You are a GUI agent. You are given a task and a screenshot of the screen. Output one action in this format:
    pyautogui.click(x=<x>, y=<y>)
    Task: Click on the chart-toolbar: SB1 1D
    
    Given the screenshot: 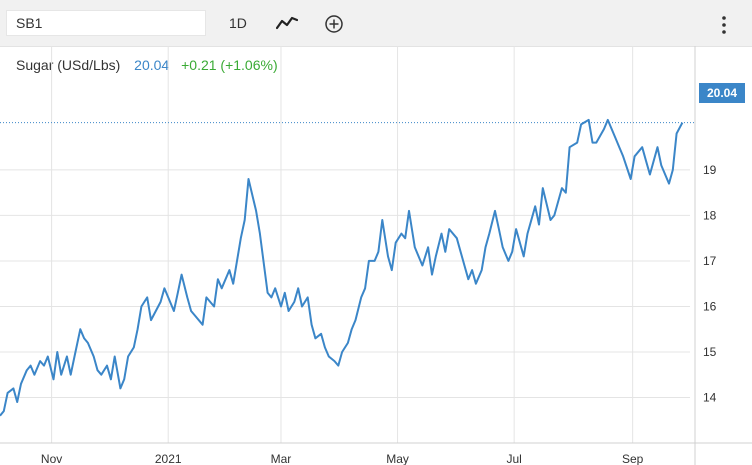 What is the action you would take?
    pyautogui.click(x=376, y=23)
    